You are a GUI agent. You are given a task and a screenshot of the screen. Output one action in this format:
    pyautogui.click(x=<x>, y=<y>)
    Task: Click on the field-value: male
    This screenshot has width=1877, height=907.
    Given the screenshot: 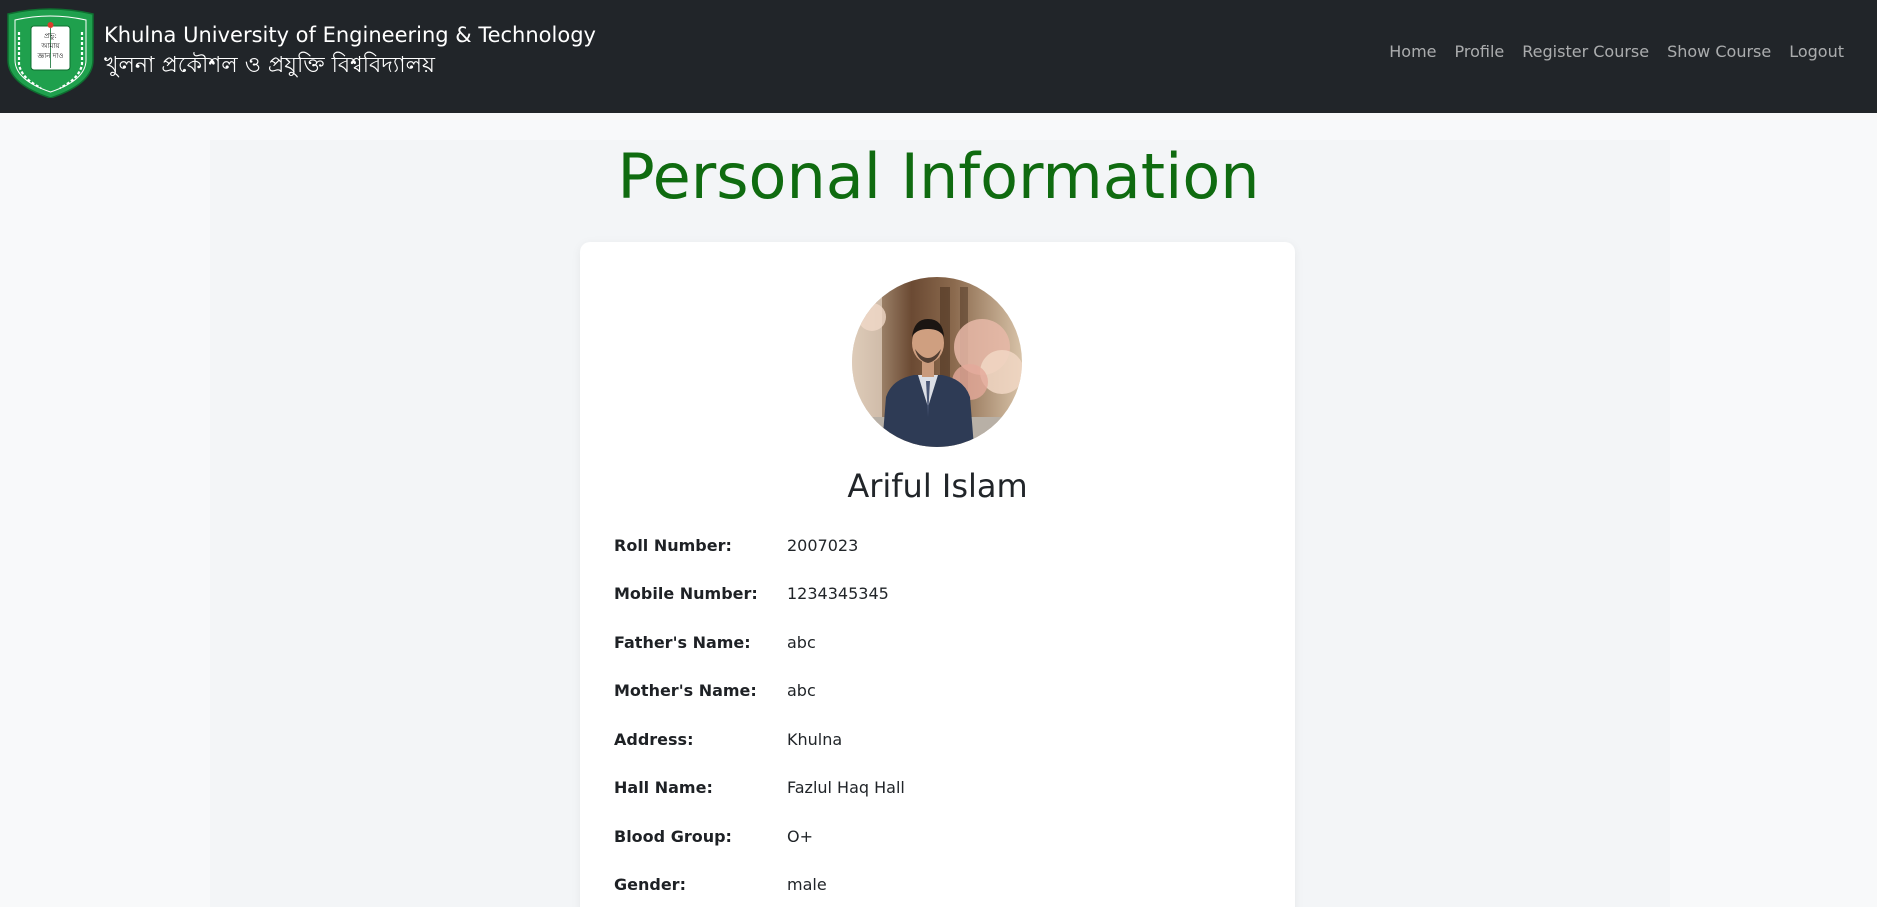 What is the action you would take?
    pyautogui.click(x=807, y=884)
    